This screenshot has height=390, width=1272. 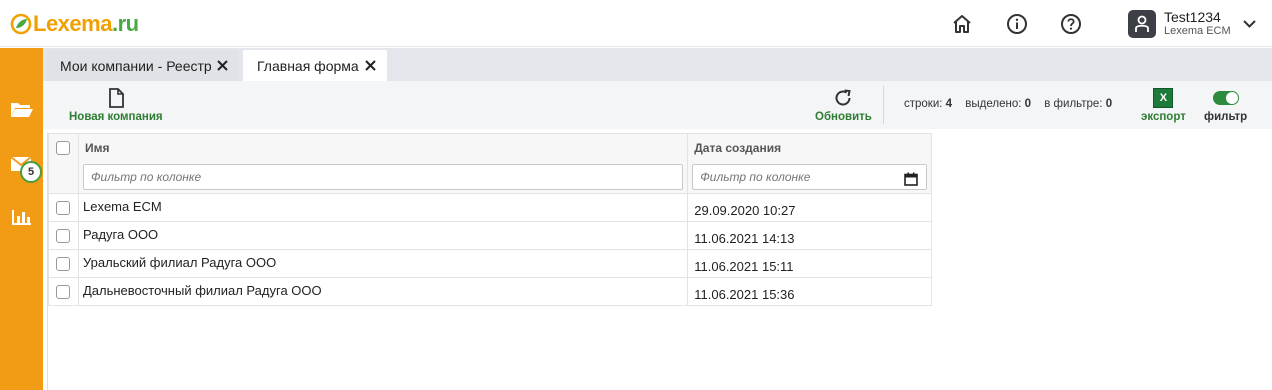 I want to click on cell-name: Радуга ООО, so click(x=383, y=235).